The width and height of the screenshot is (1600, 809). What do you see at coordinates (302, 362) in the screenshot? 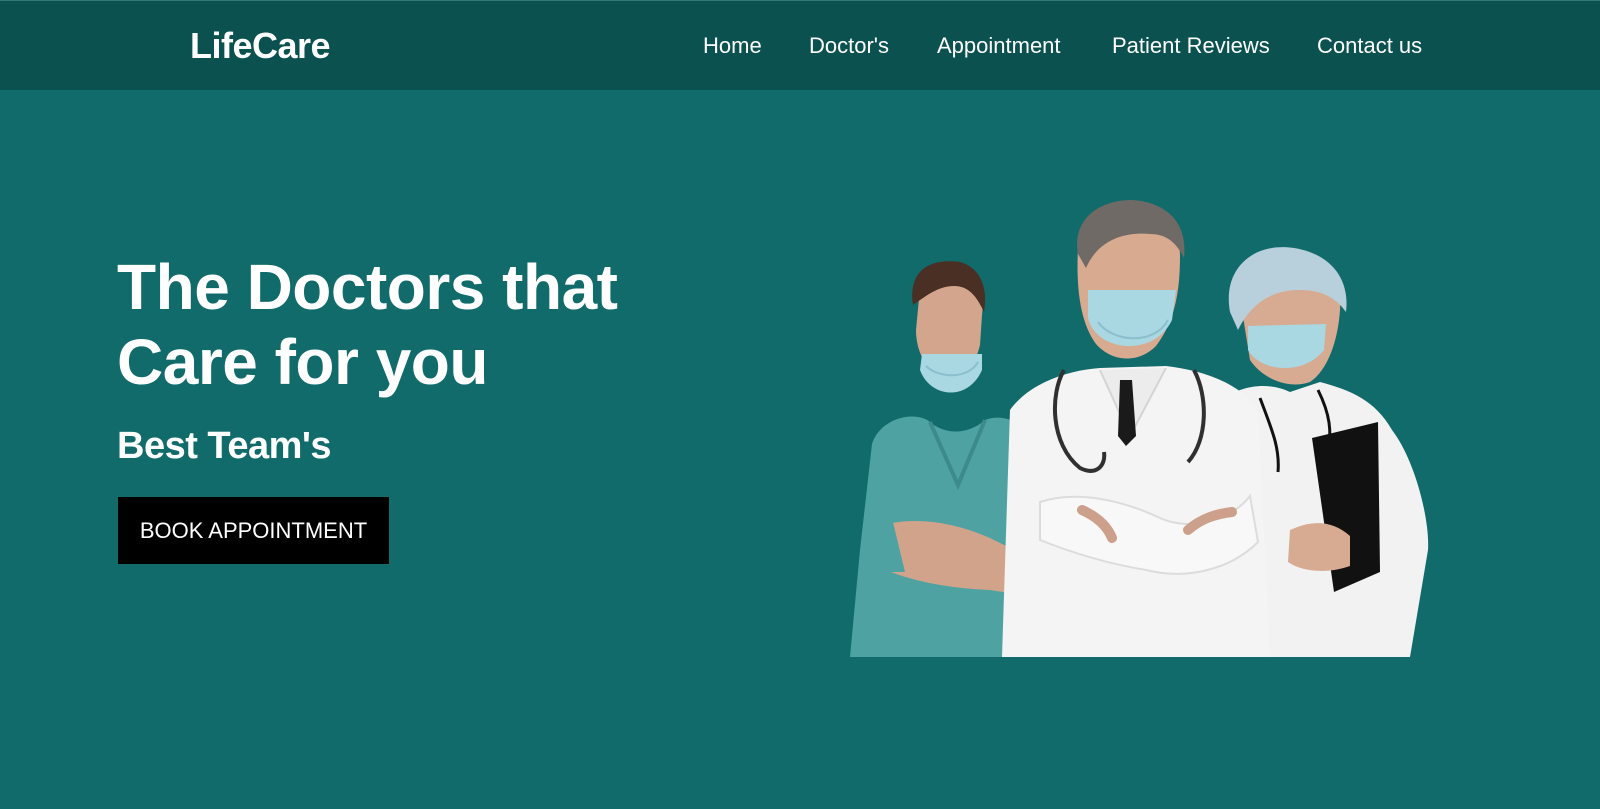
I see `hero-title-line-2: Care for you` at bounding box center [302, 362].